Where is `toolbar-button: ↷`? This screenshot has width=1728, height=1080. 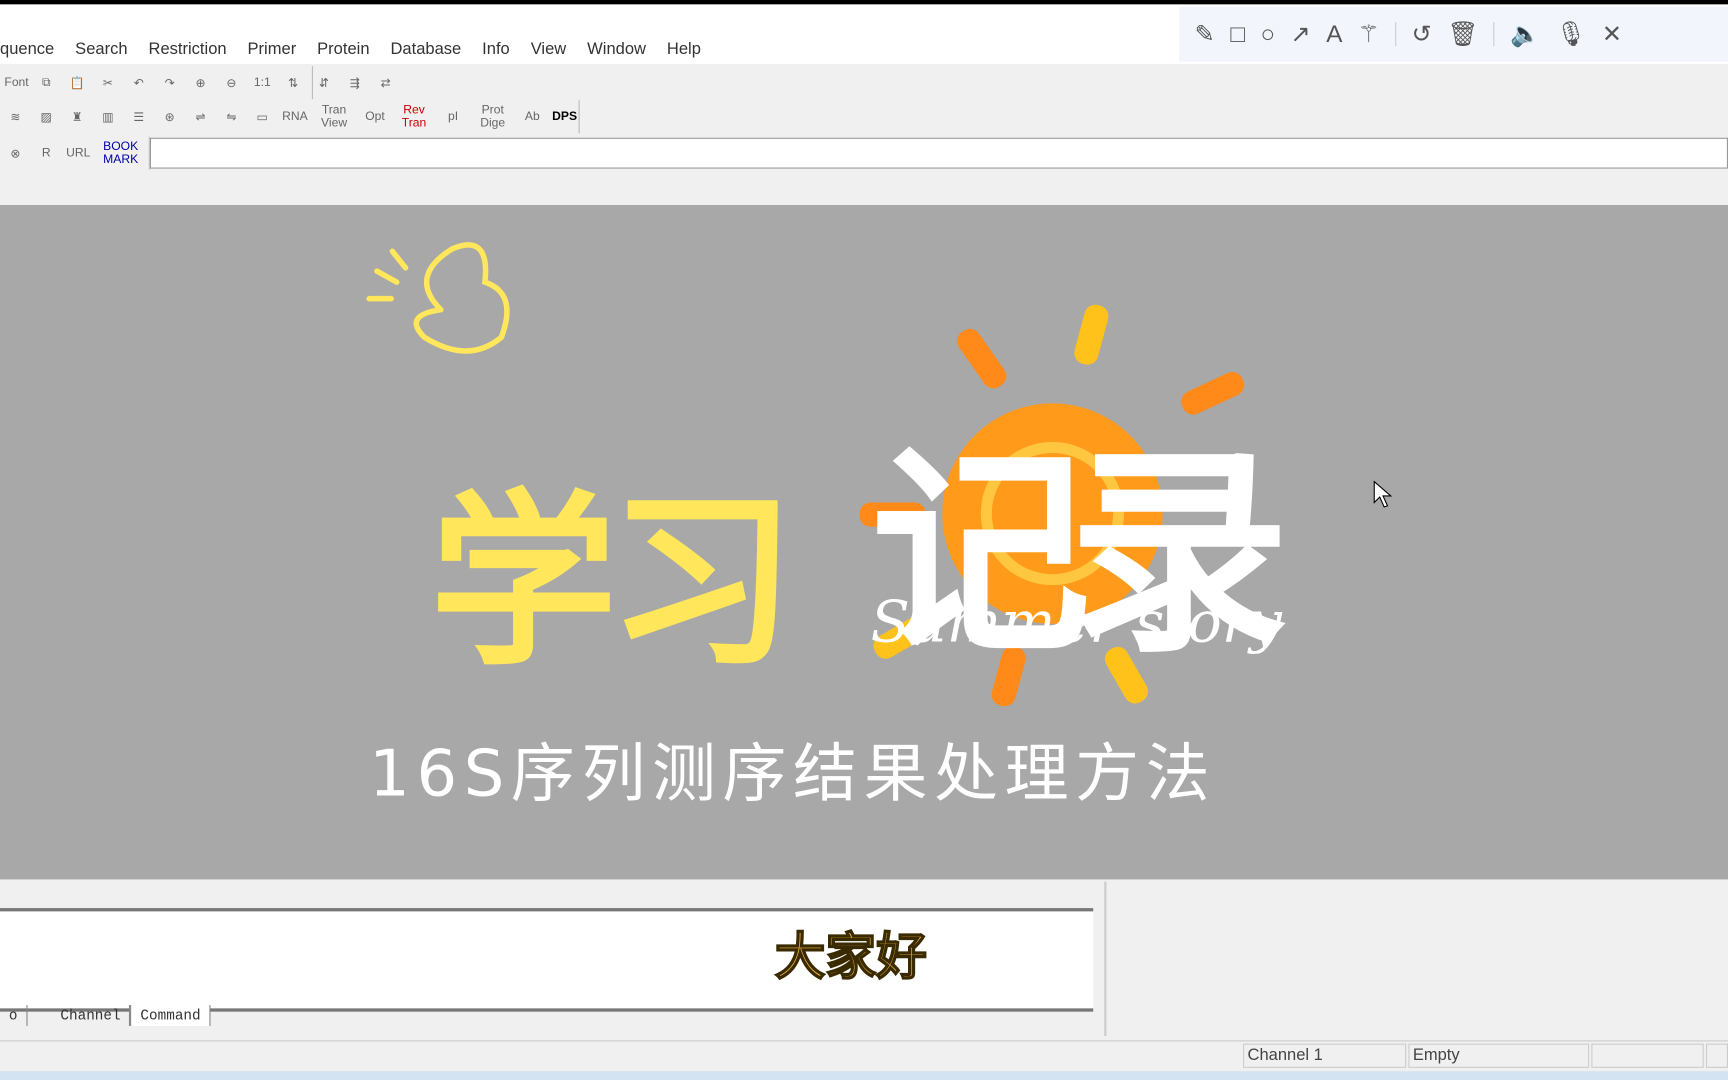
toolbar-button: ↷ is located at coordinates (170, 82).